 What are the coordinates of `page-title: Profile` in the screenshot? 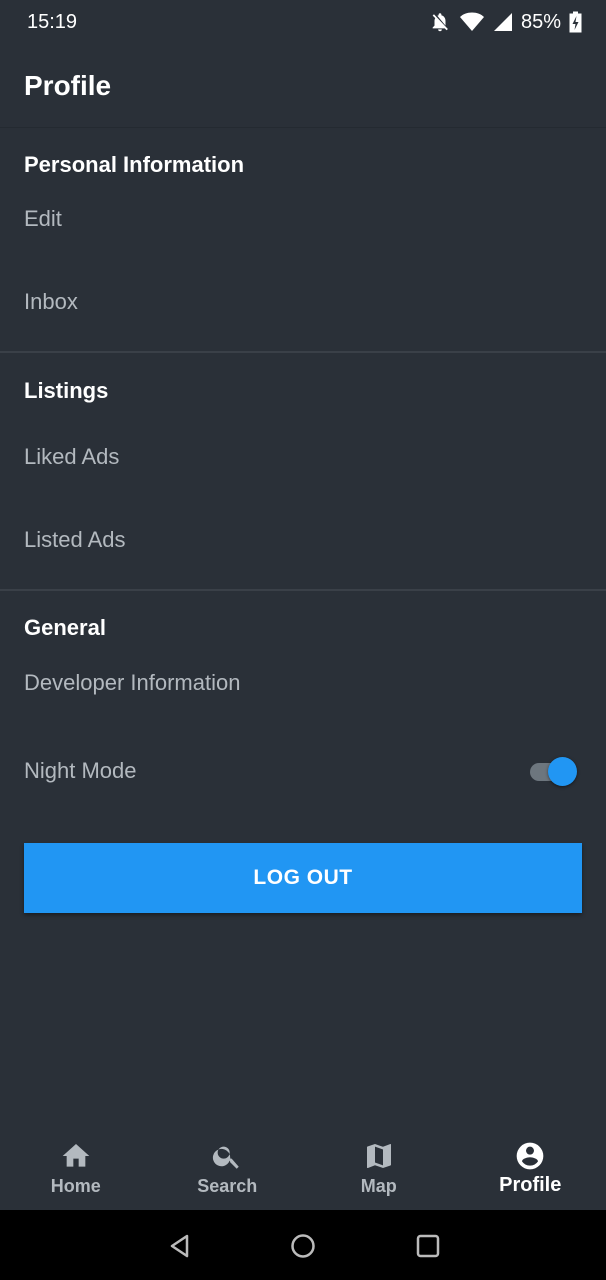 It's located at (68, 85).